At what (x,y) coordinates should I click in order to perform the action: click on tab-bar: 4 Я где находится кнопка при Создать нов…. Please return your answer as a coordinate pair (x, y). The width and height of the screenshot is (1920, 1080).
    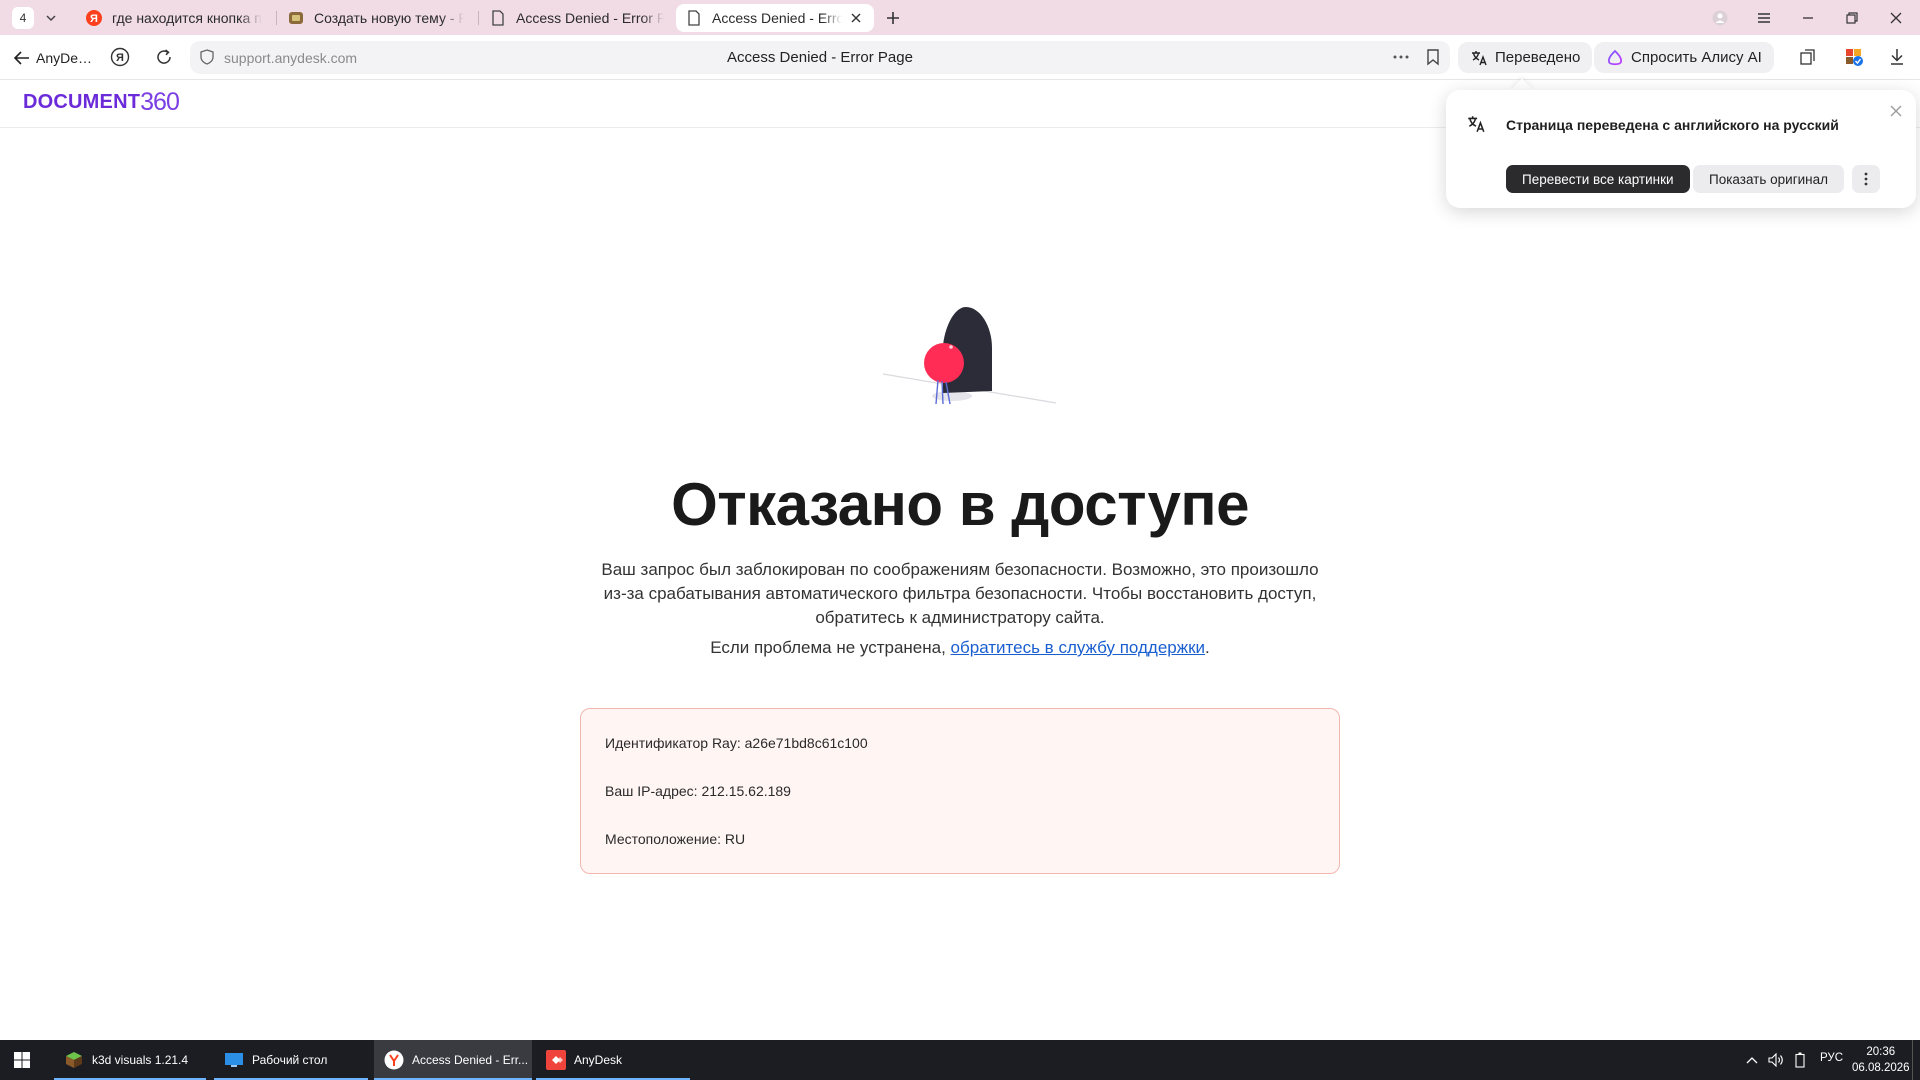
    Looking at the image, I should click on (960, 17).